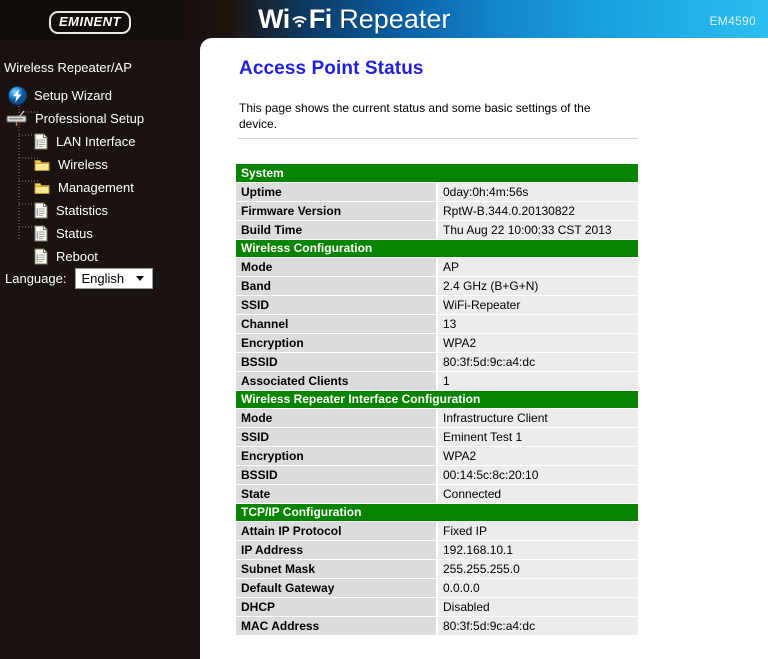 This screenshot has width=768, height=659. I want to click on table-row: Firmware Version RptW-B.344.0.20130822, so click(437, 211).